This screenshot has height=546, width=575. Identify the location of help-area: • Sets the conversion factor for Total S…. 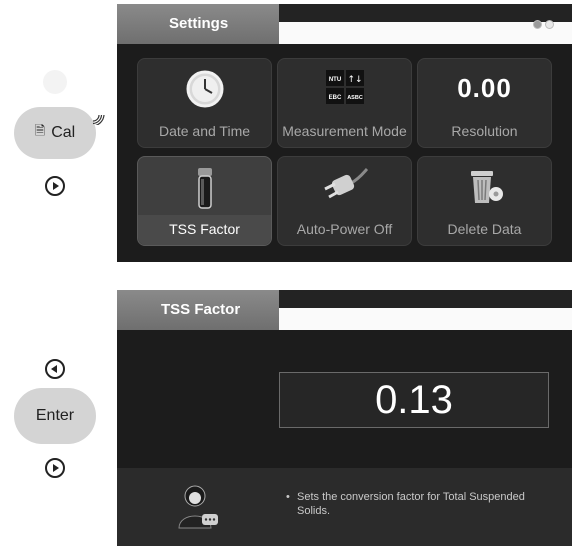
(344, 507).